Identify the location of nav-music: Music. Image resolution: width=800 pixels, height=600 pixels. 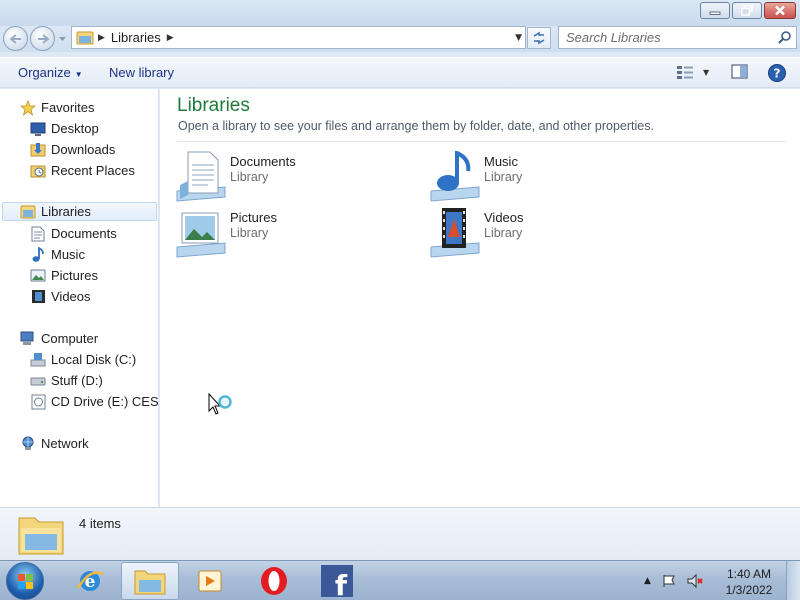
(57, 254).